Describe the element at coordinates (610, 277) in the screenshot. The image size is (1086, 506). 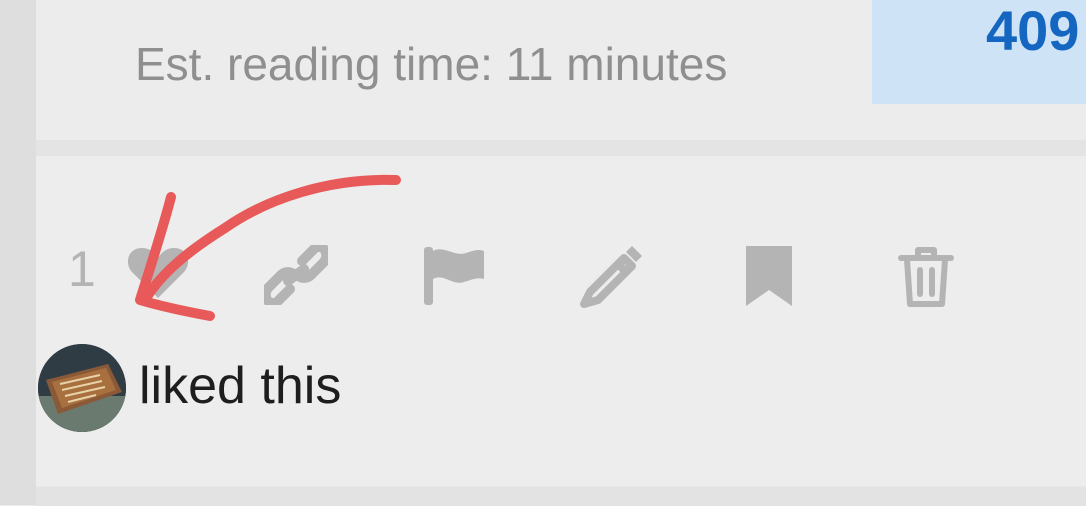
I see `pencil-icon` at that location.